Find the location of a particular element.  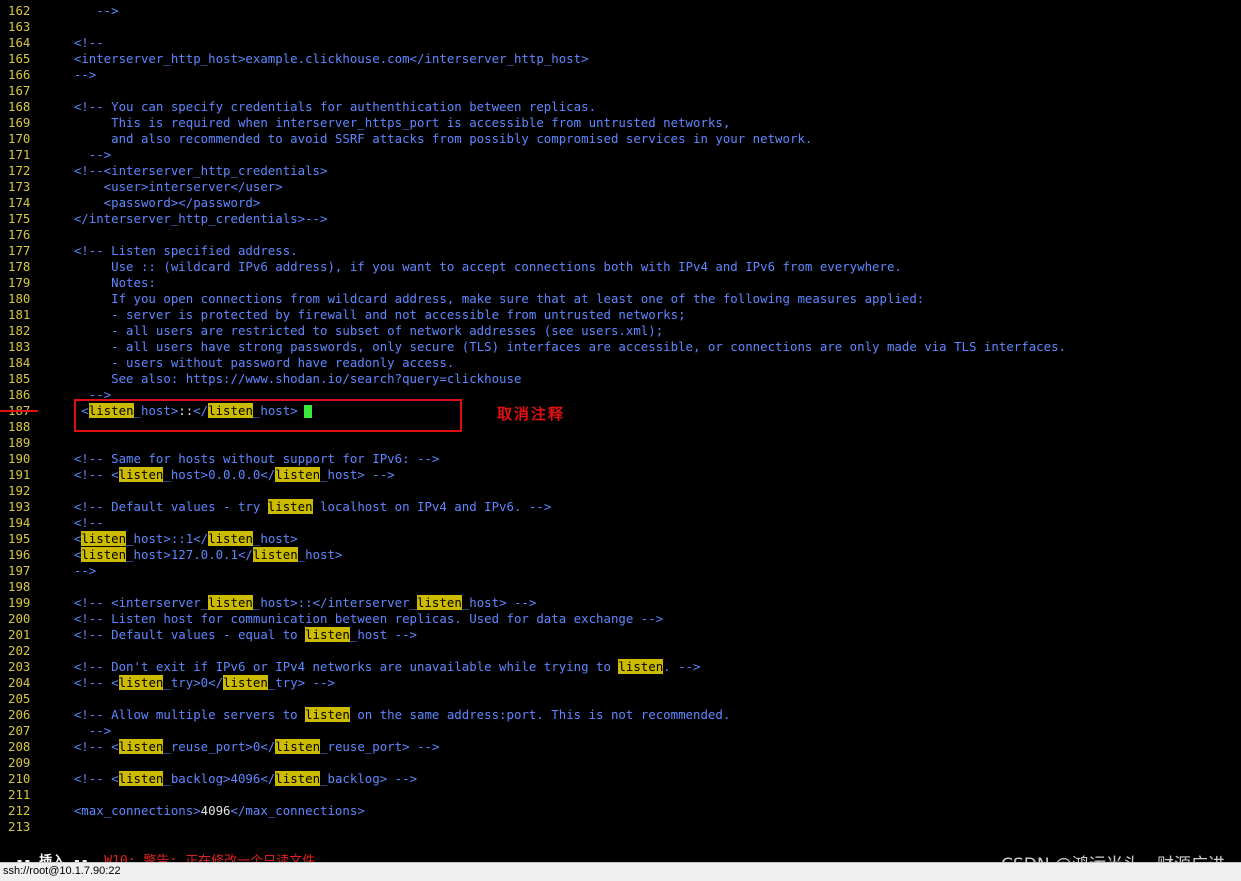

code-line: 209 is located at coordinates (22, 763).